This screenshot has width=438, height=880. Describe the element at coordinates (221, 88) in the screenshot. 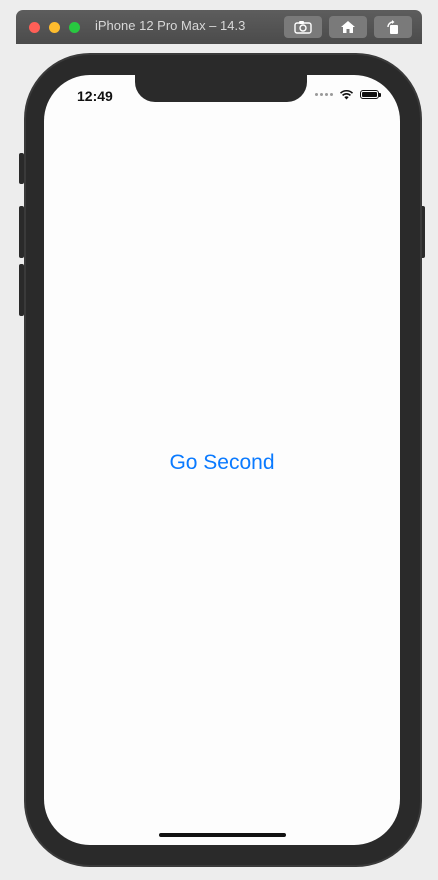

I see `notch` at that location.